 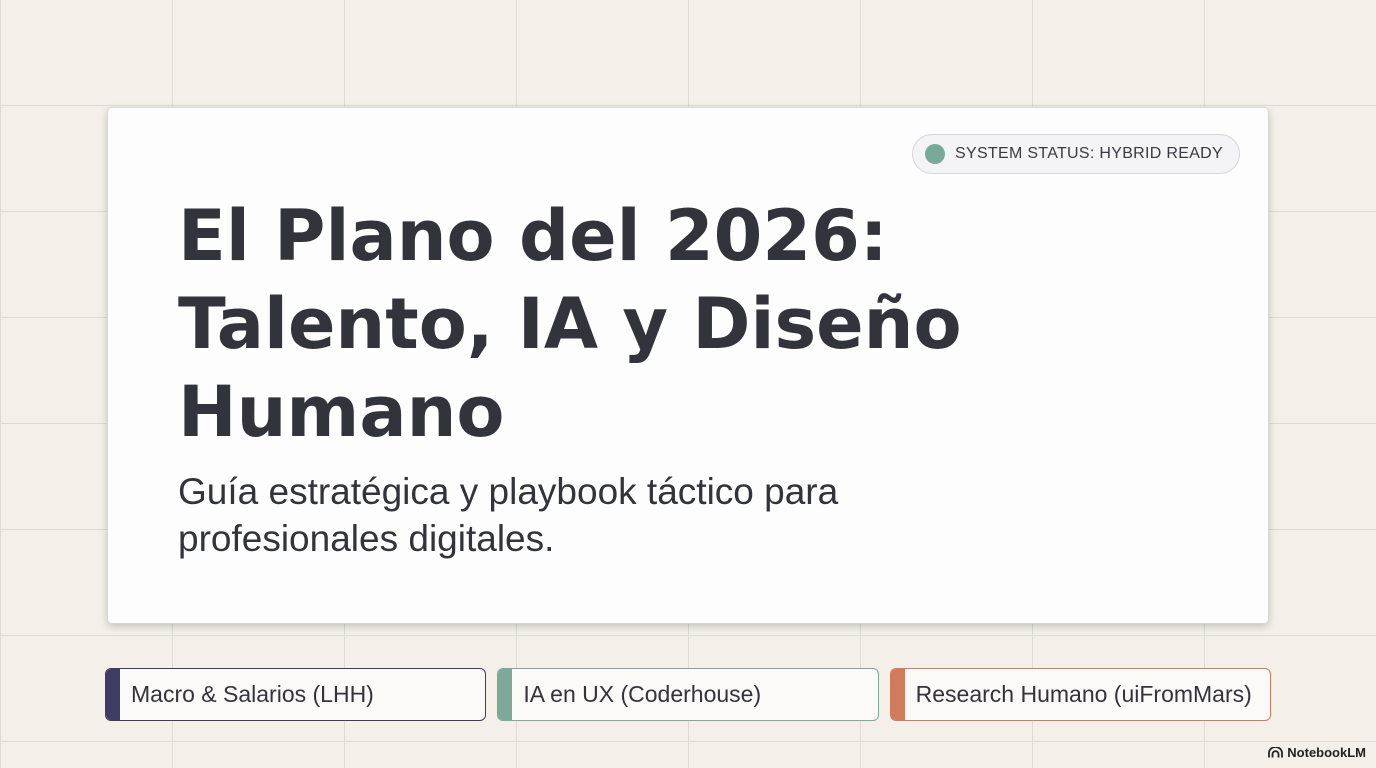 I want to click on tag-label: IA en UX (Coderhouse), so click(x=642, y=694).